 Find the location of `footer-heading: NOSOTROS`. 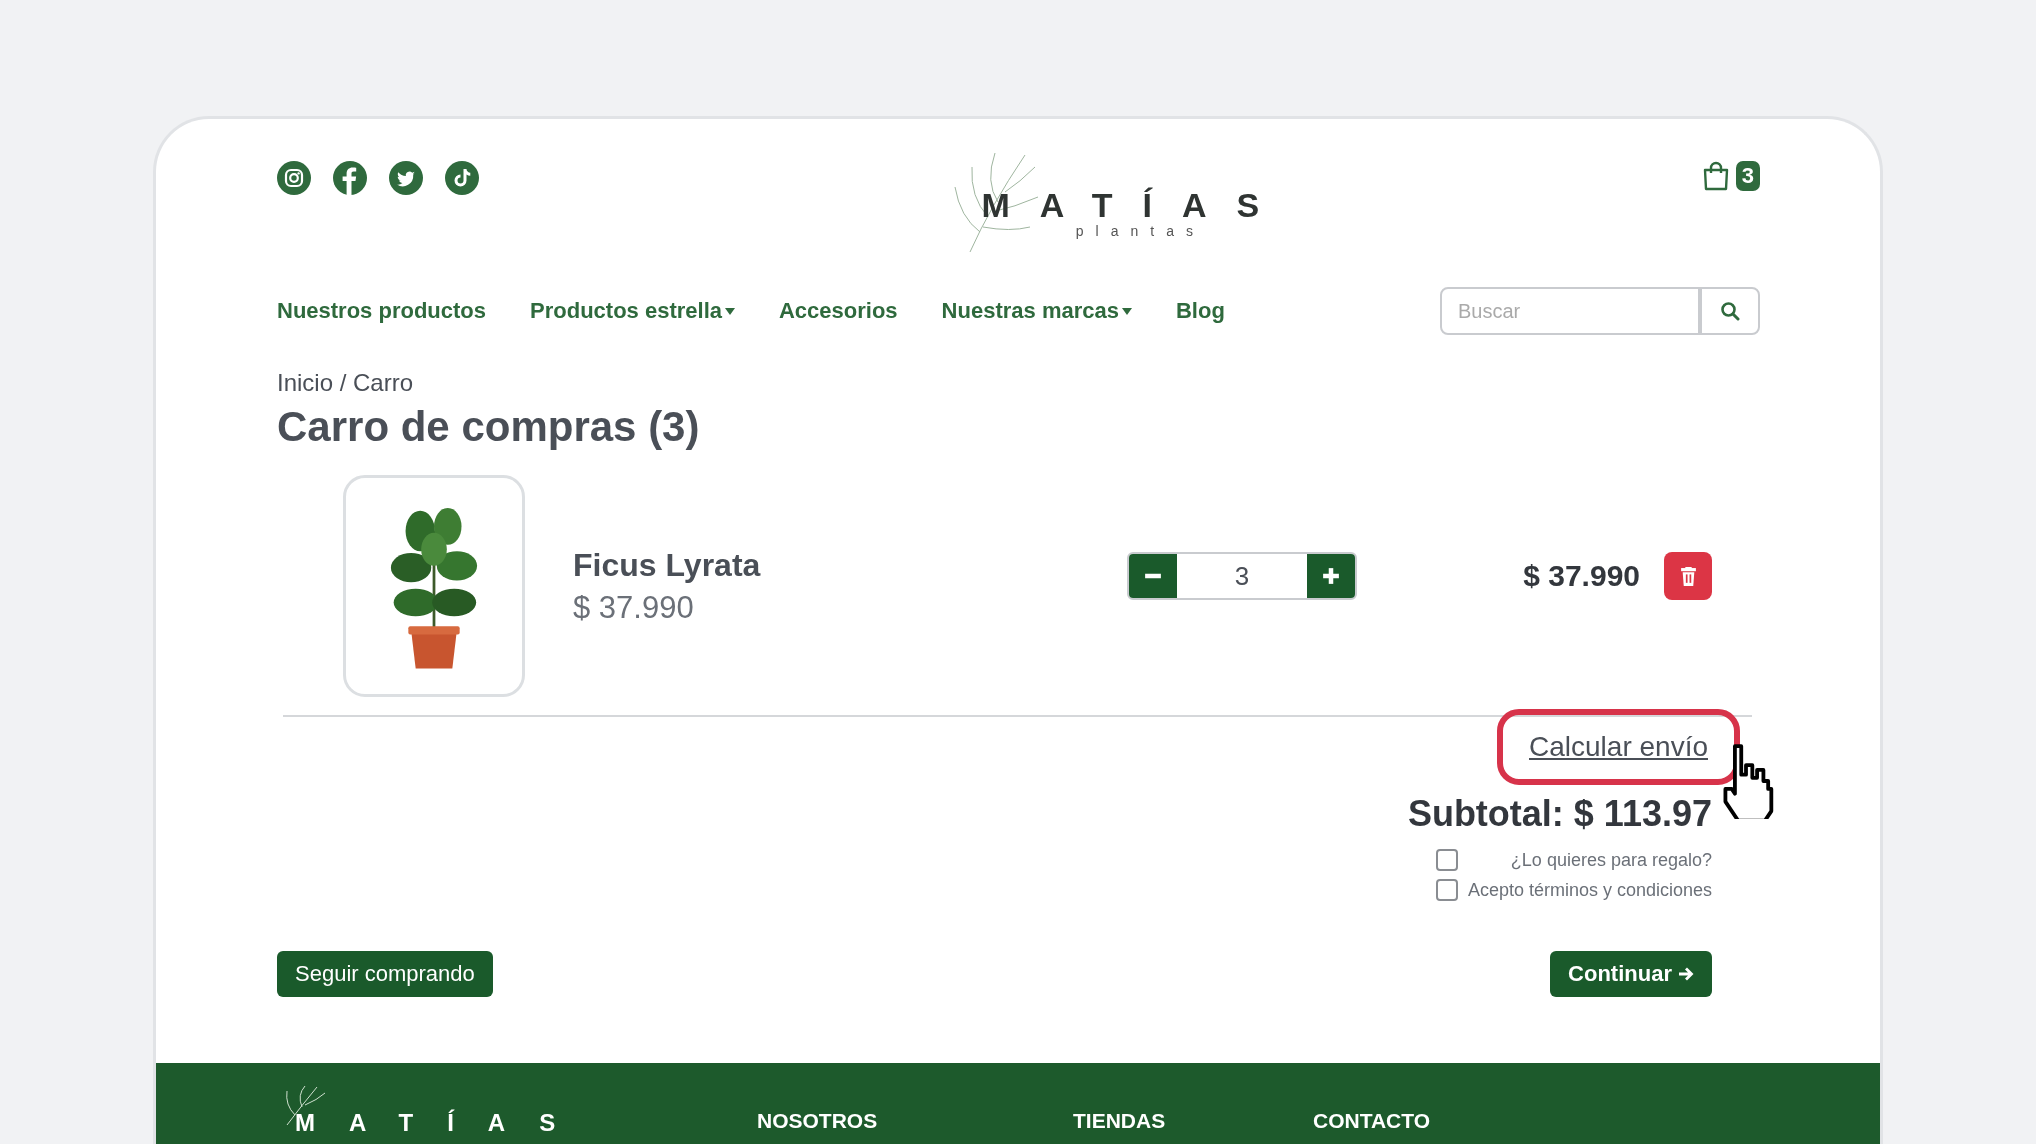

footer-heading: NOSOTROS is located at coordinates (818, 1121).